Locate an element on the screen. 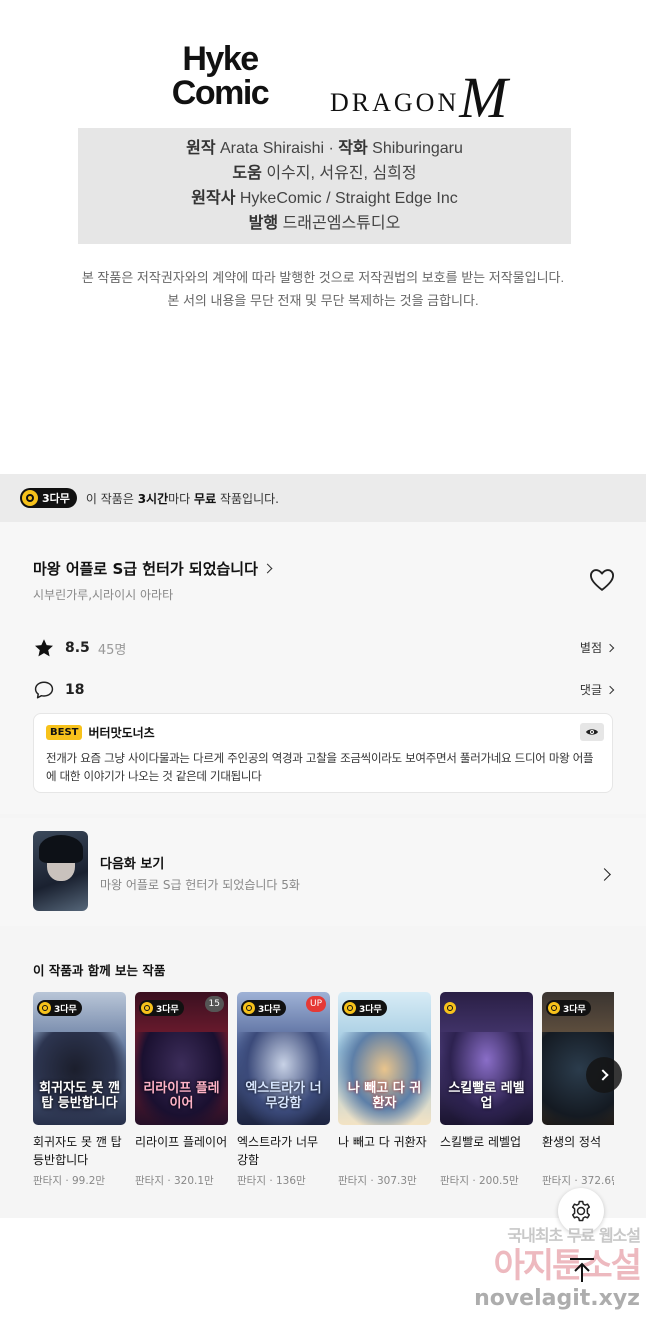 This screenshot has height=1333, width=646. recommendation-card: 3다무 UP 엑스트라가 너무강함 엑스트라가 너무 강함 판타지 · 136만 is located at coordinates (283, 1090).